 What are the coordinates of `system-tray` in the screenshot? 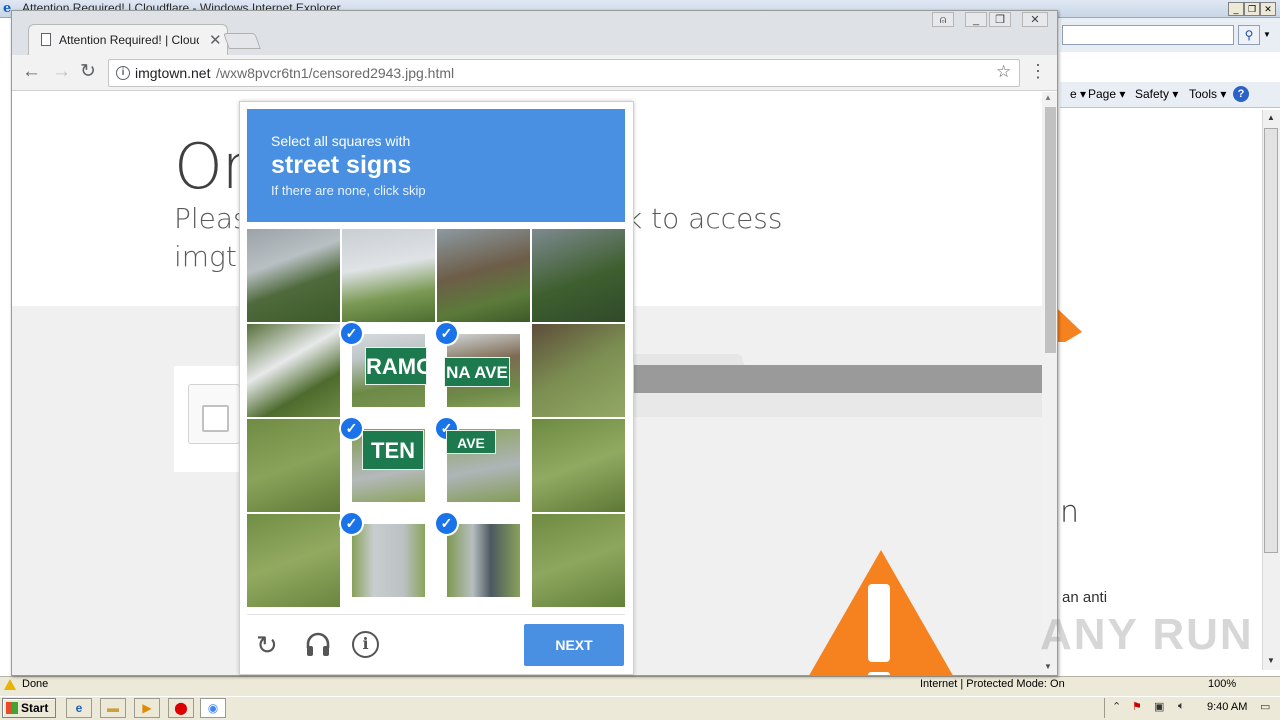 It's located at (1192, 708).